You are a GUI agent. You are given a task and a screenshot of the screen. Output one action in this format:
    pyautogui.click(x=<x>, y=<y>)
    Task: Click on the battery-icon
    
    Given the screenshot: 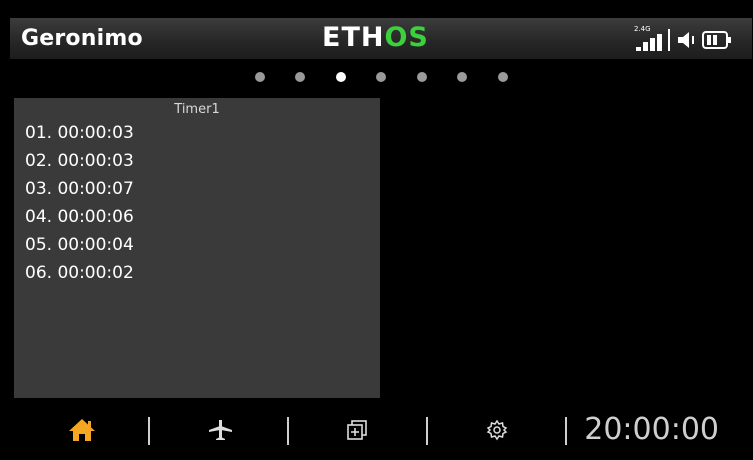 What is the action you would take?
    pyautogui.click(x=716, y=40)
    